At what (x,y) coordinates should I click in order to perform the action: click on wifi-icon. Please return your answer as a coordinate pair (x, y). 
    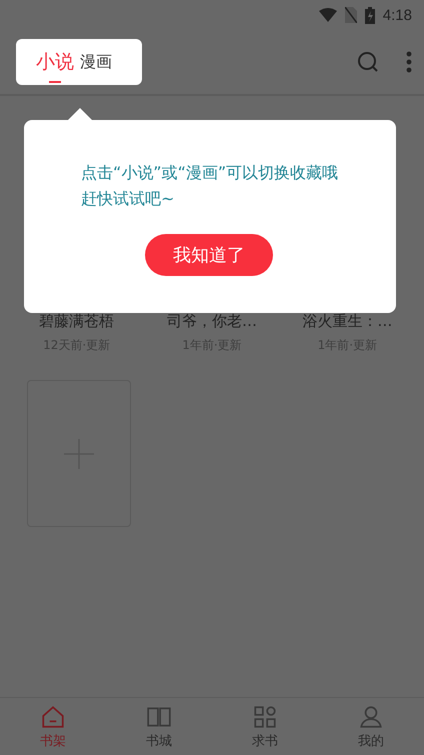
    Looking at the image, I should click on (327, 15).